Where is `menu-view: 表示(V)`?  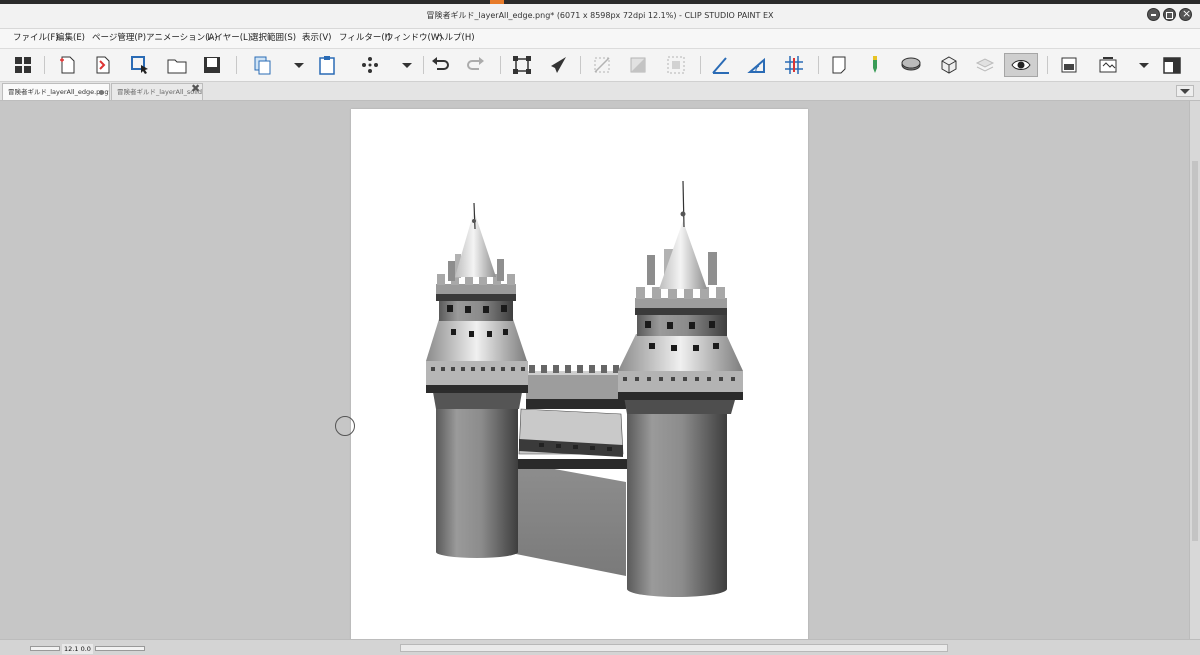
menu-view: 表示(V) is located at coordinates (316, 38).